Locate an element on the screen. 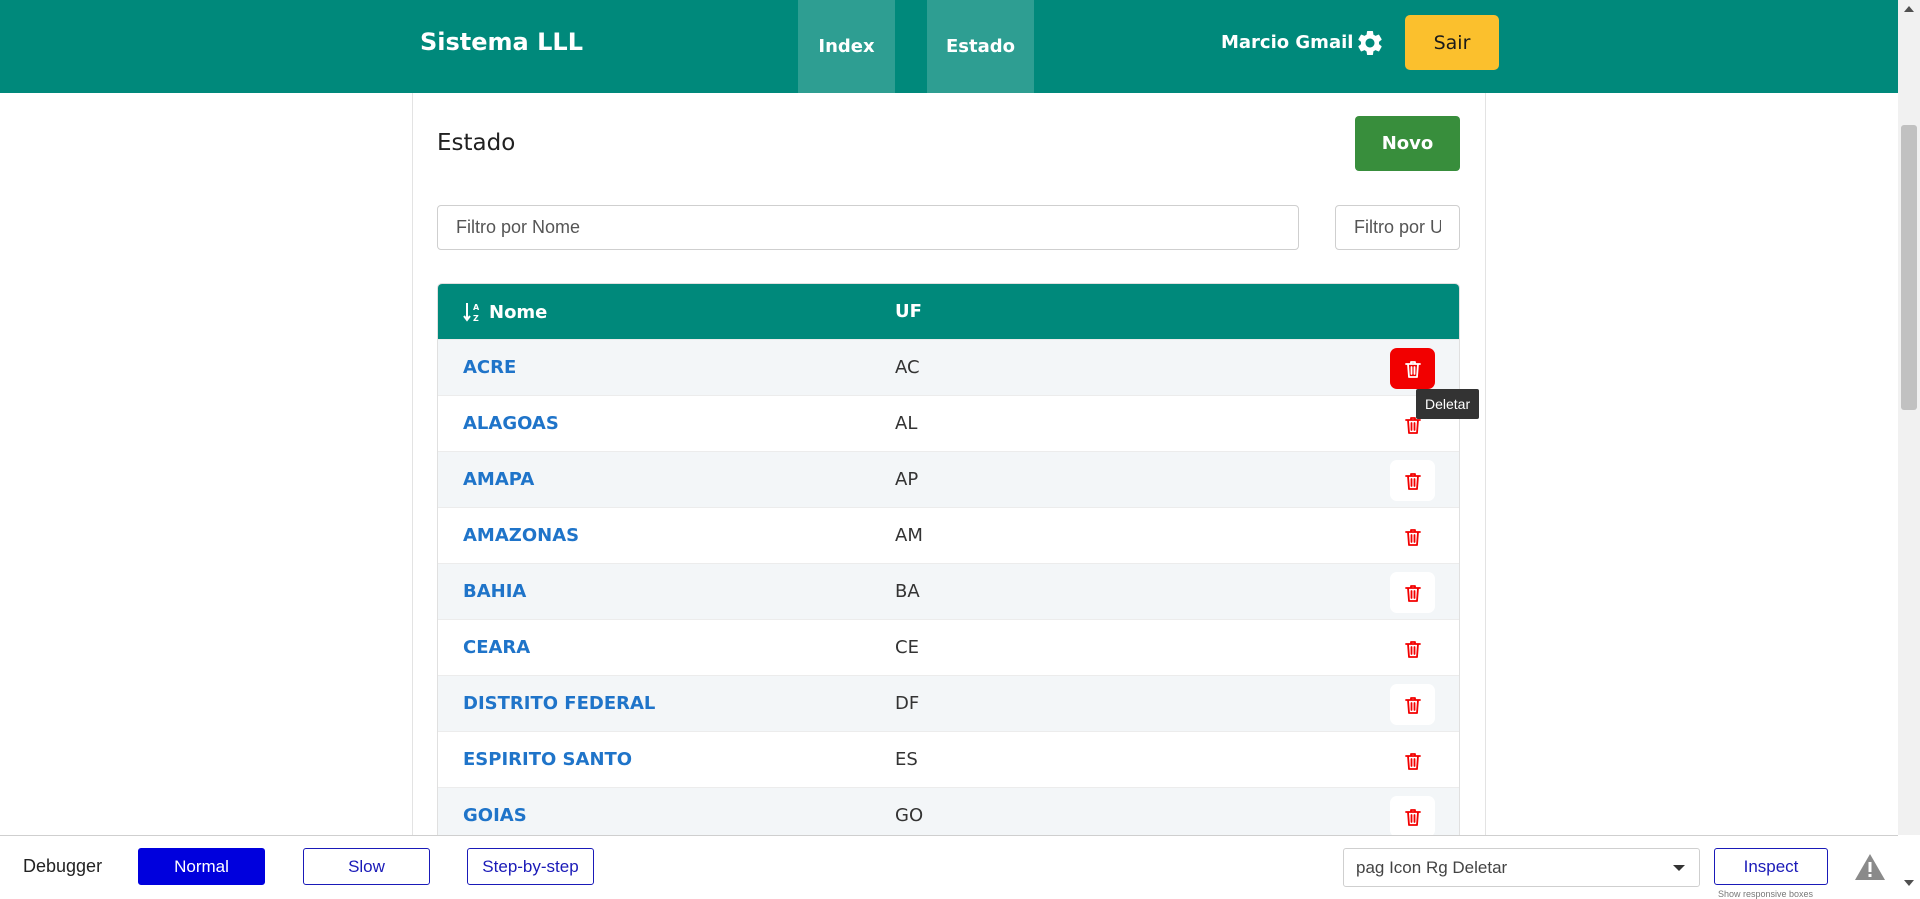 This screenshot has width=1920, height=899. debugger-slow-button: Slow is located at coordinates (366, 866).